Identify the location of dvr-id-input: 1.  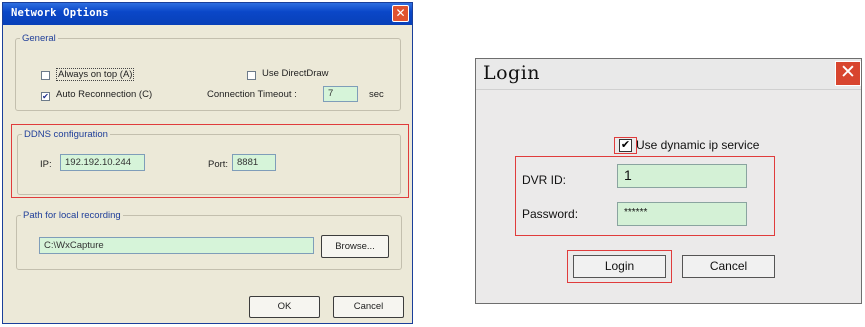
(682, 176).